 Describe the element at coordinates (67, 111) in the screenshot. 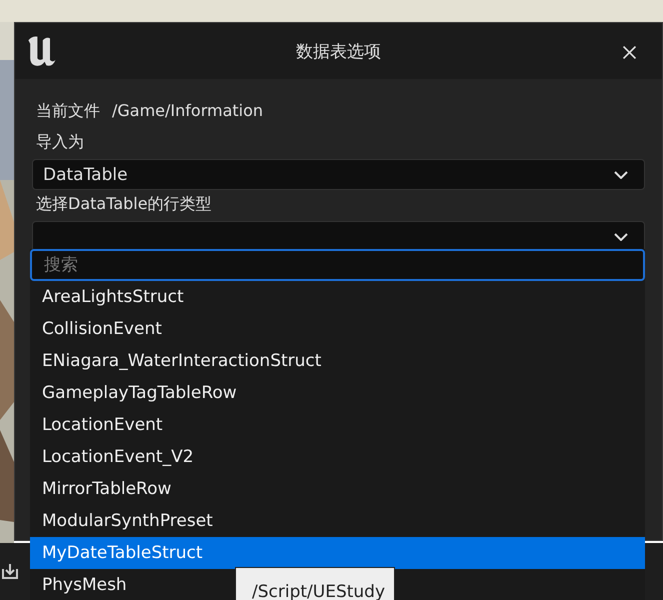

I see `field-label: 当前文件` at that location.